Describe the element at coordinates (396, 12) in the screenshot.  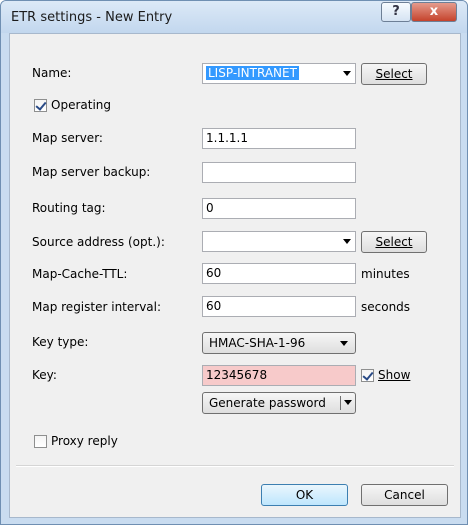
I see `help-button: ?` at that location.